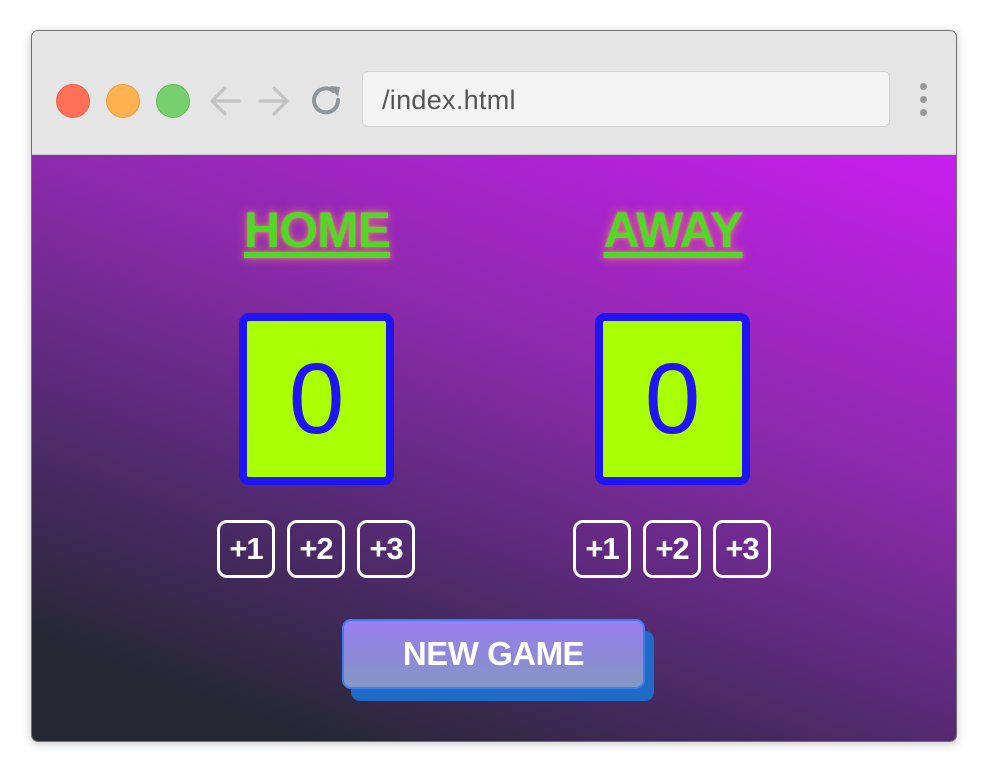  I want to click on home-score: 0, so click(316, 399).